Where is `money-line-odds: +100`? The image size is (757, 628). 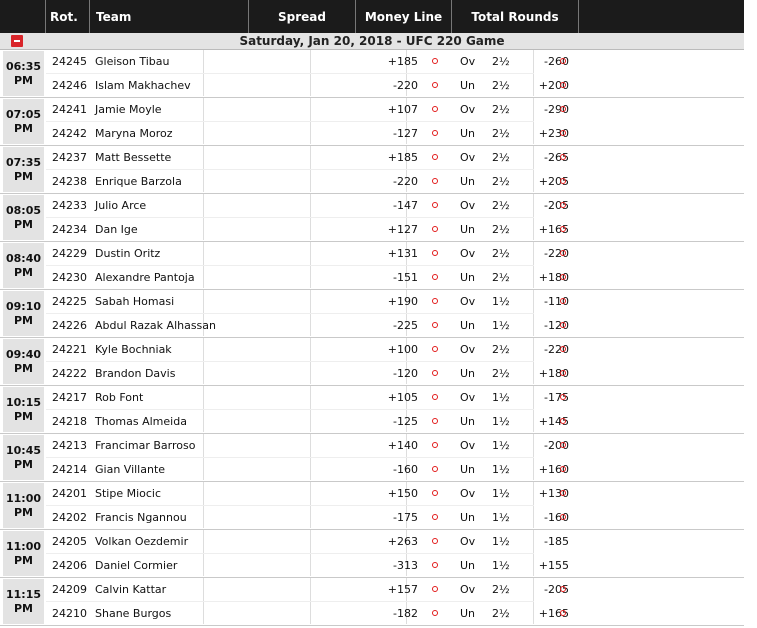
money-line-odds: +100 is located at coordinates (398, 350).